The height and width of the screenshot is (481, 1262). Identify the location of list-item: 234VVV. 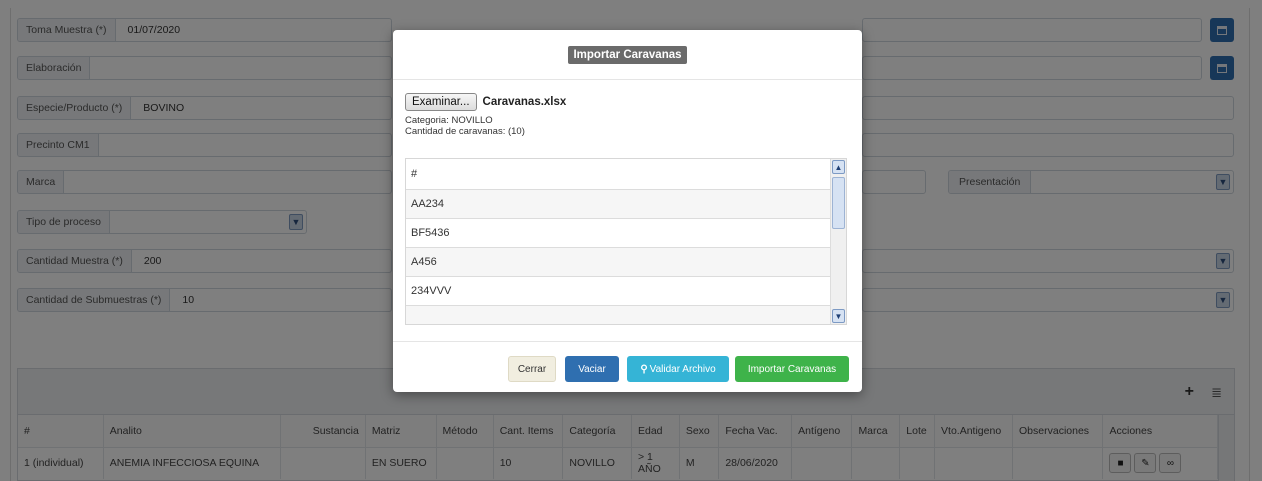
(619, 291).